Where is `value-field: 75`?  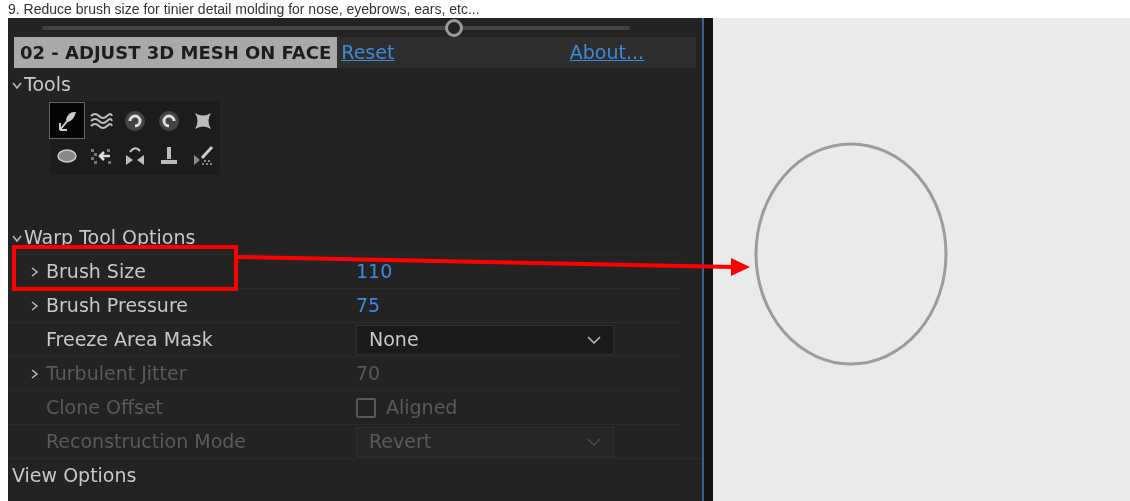 value-field: 75 is located at coordinates (368, 305).